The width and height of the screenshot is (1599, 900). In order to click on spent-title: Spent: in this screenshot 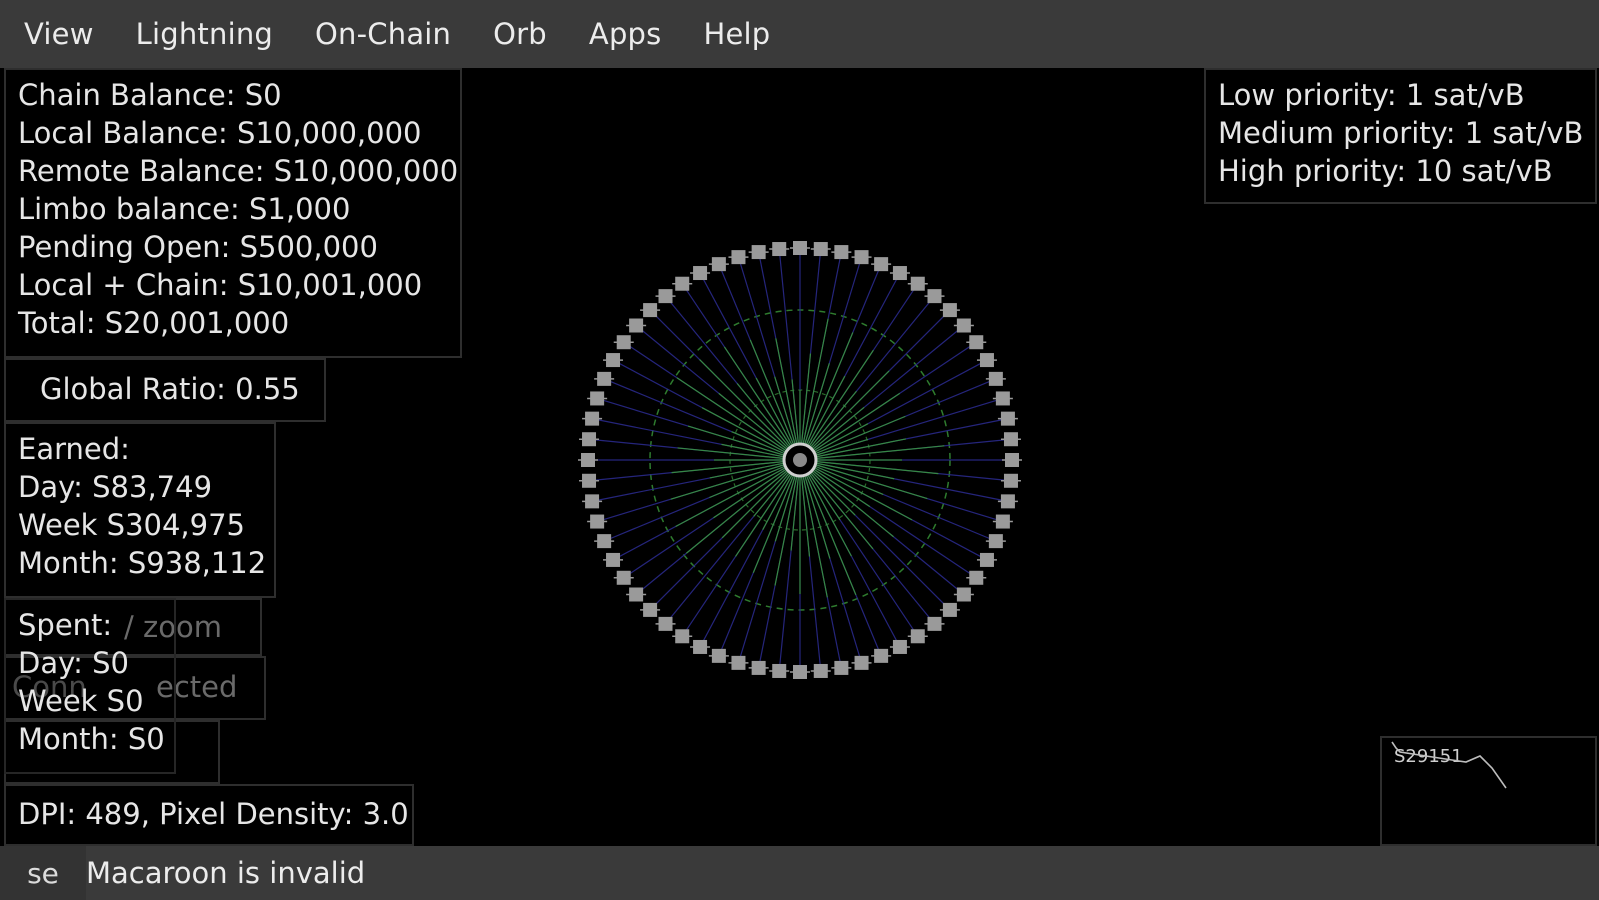, I will do `click(65, 625)`.